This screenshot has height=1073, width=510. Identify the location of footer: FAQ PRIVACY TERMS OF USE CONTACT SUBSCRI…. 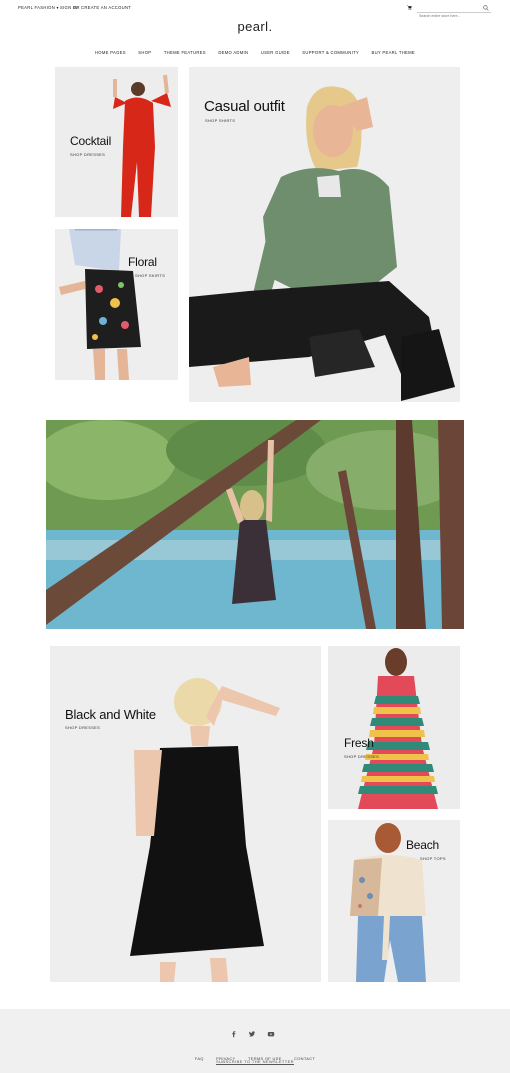
(255, 1041).